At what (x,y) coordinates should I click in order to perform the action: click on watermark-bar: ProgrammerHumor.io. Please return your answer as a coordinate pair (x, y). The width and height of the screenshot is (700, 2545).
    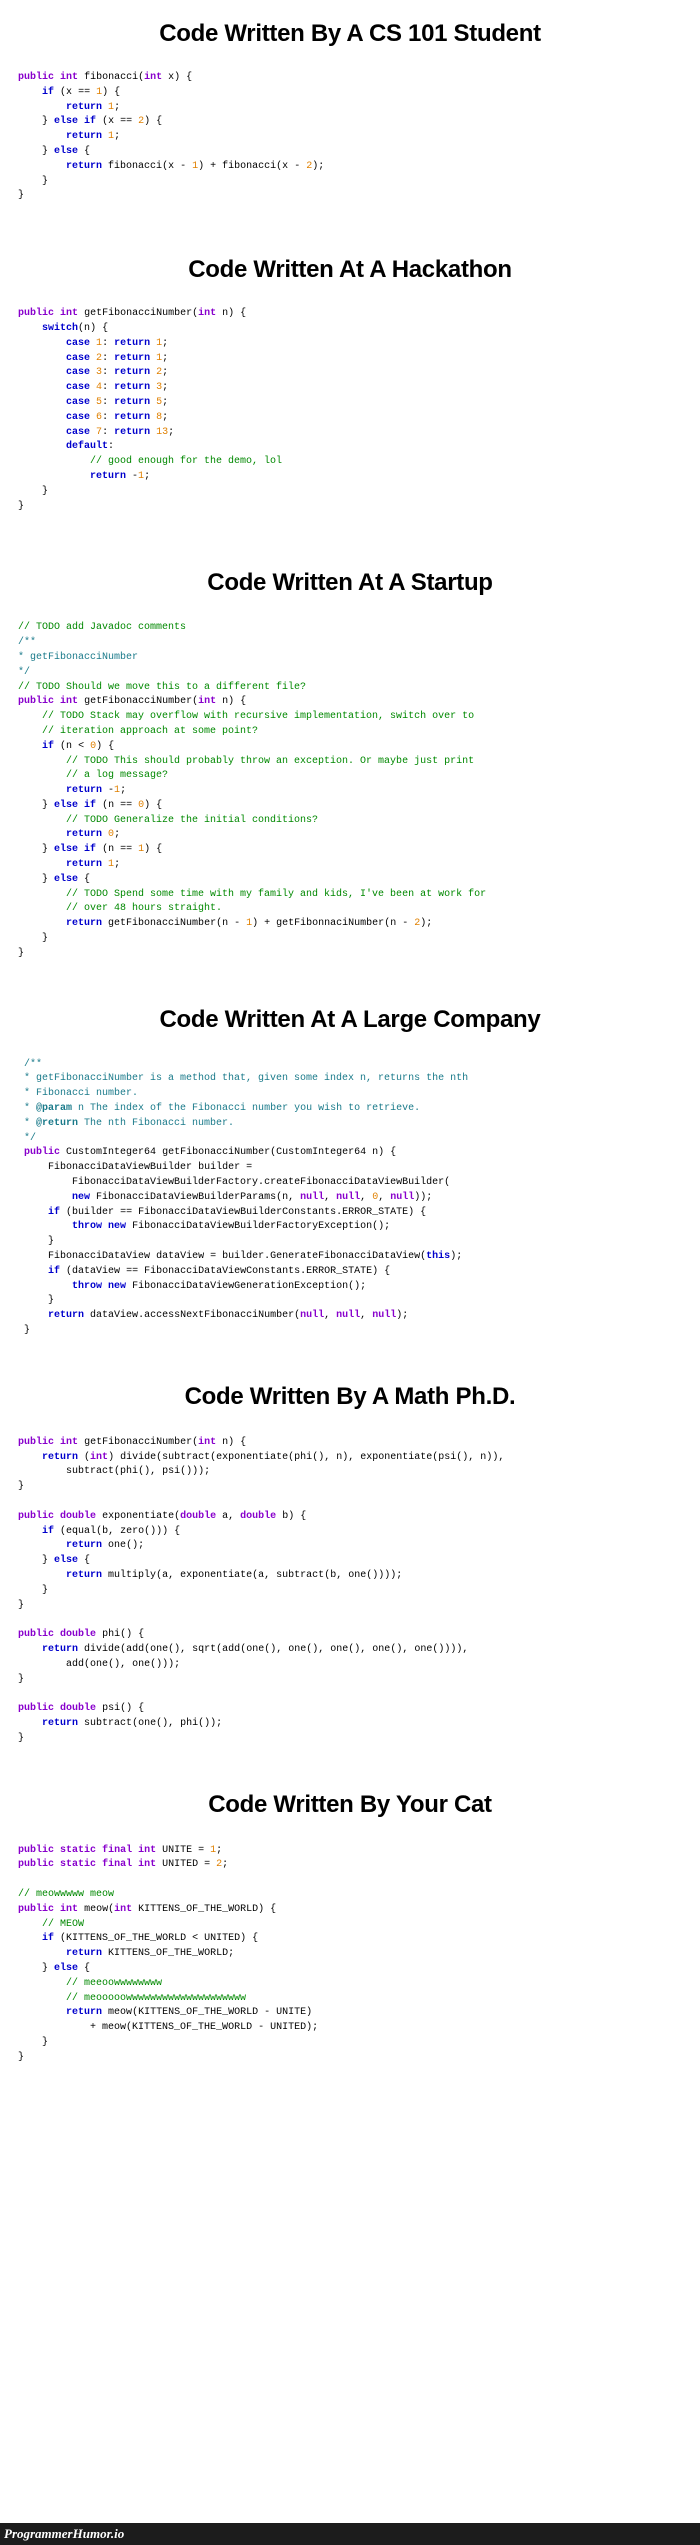
    Looking at the image, I should click on (350, 2534).